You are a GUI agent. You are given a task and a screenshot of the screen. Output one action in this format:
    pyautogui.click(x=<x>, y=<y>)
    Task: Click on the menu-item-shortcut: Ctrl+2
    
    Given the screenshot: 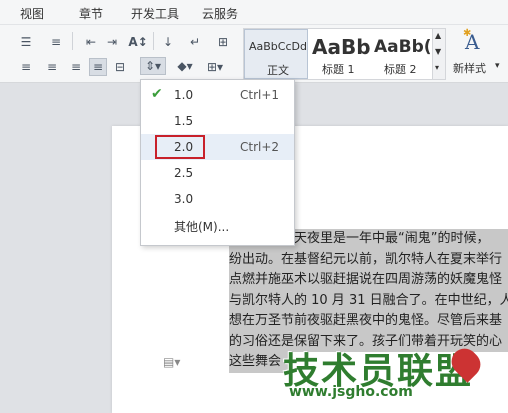 What is the action you would take?
    pyautogui.click(x=260, y=147)
    